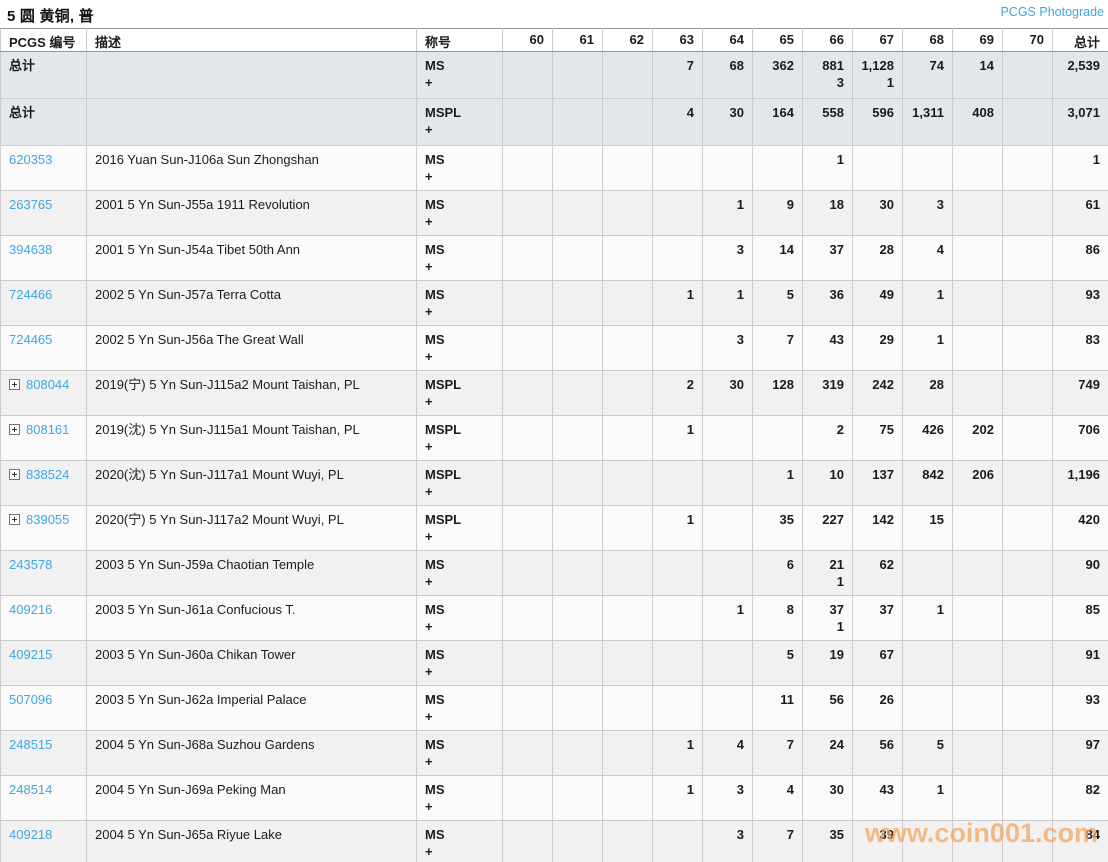 Image resolution: width=1108 pixels, height=862 pixels. I want to click on pcgs-number-cell: 409215, so click(43, 663).